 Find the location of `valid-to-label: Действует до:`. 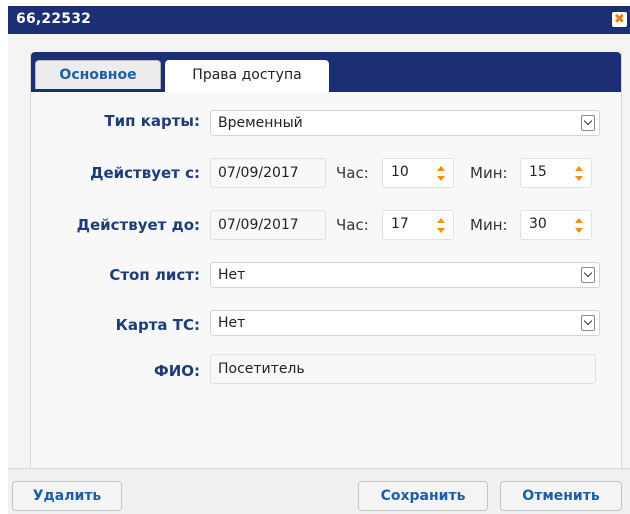

valid-to-label: Действует до: is located at coordinates (138, 225).